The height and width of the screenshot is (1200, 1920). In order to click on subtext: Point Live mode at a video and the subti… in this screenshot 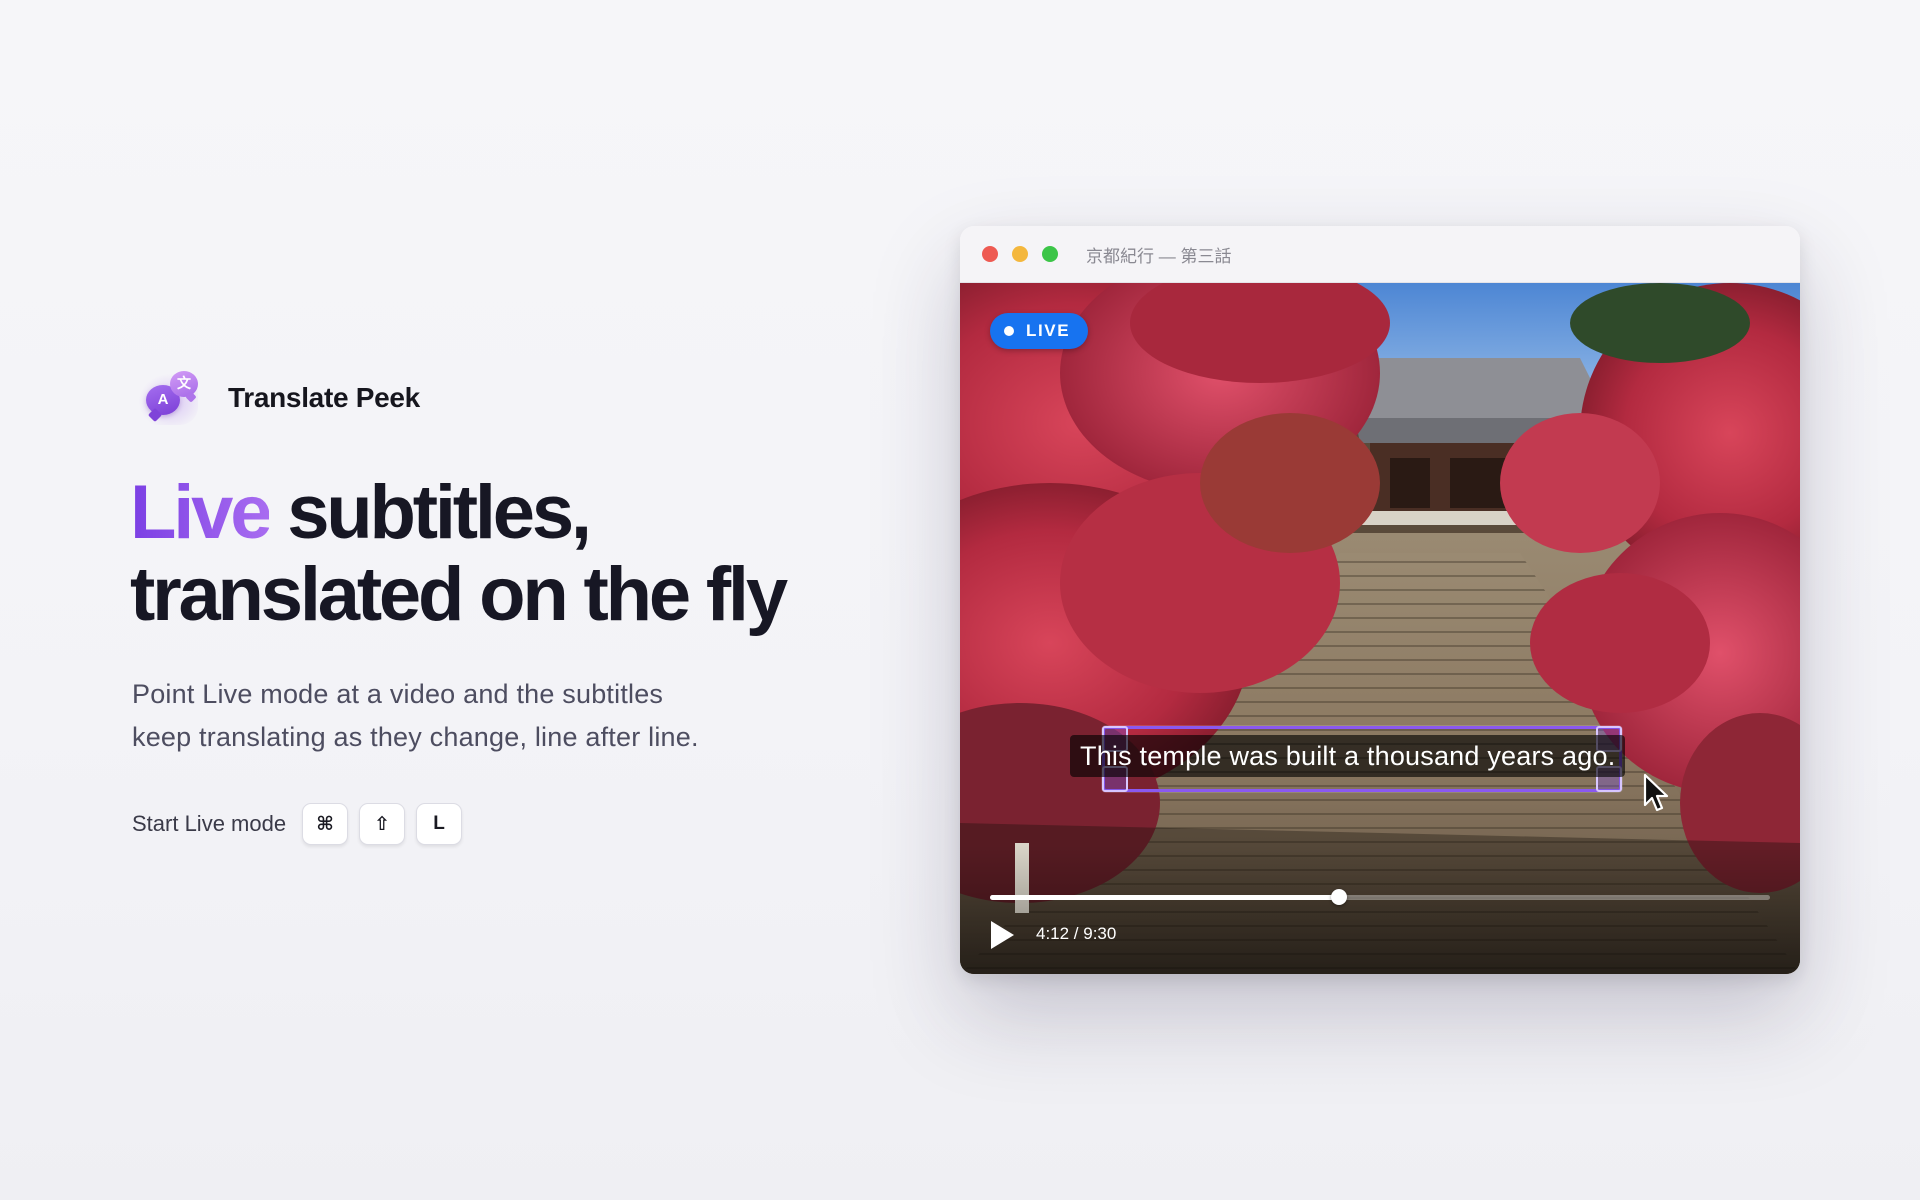, I will do `click(482, 716)`.